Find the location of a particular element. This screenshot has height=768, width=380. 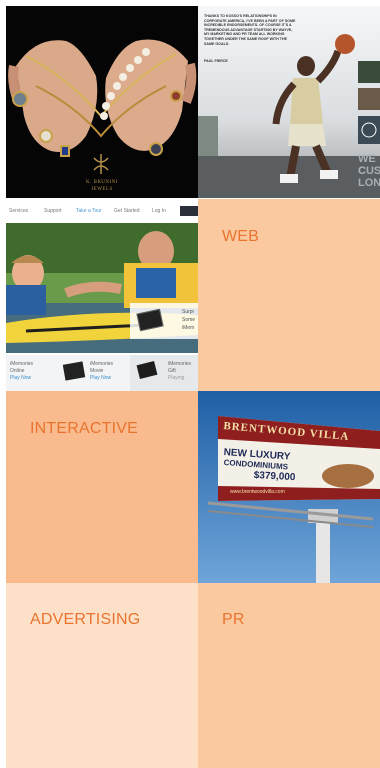

jewelry-brand-subtitle: JEWELS is located at coordinates (102, 189).